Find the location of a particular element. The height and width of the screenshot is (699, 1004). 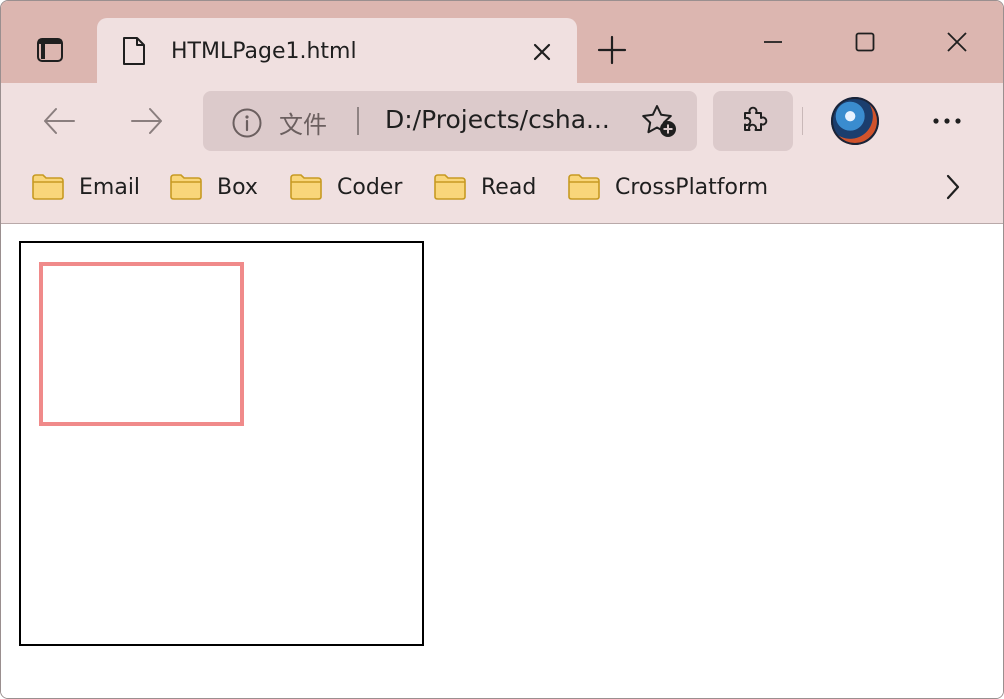

bookmark-folder-email: Email is located at coordinates (85, 187).